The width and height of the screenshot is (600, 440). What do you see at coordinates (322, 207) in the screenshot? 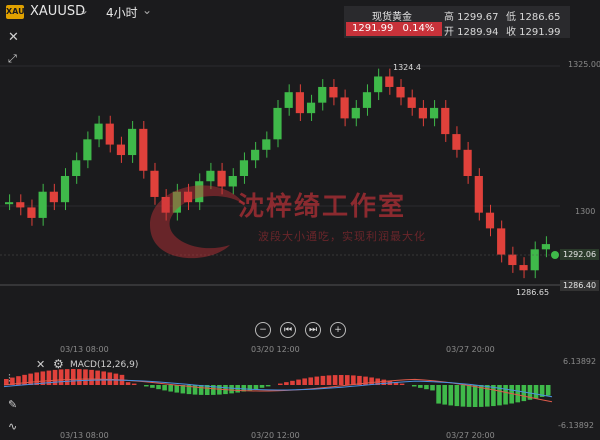
I see `watermark-title: 沈梓绮工作室` at bounding box center [322, 207].